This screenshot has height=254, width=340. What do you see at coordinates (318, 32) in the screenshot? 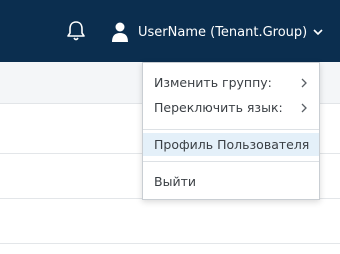
I see `chevron-down-icon` at bounding box center [318, 32].